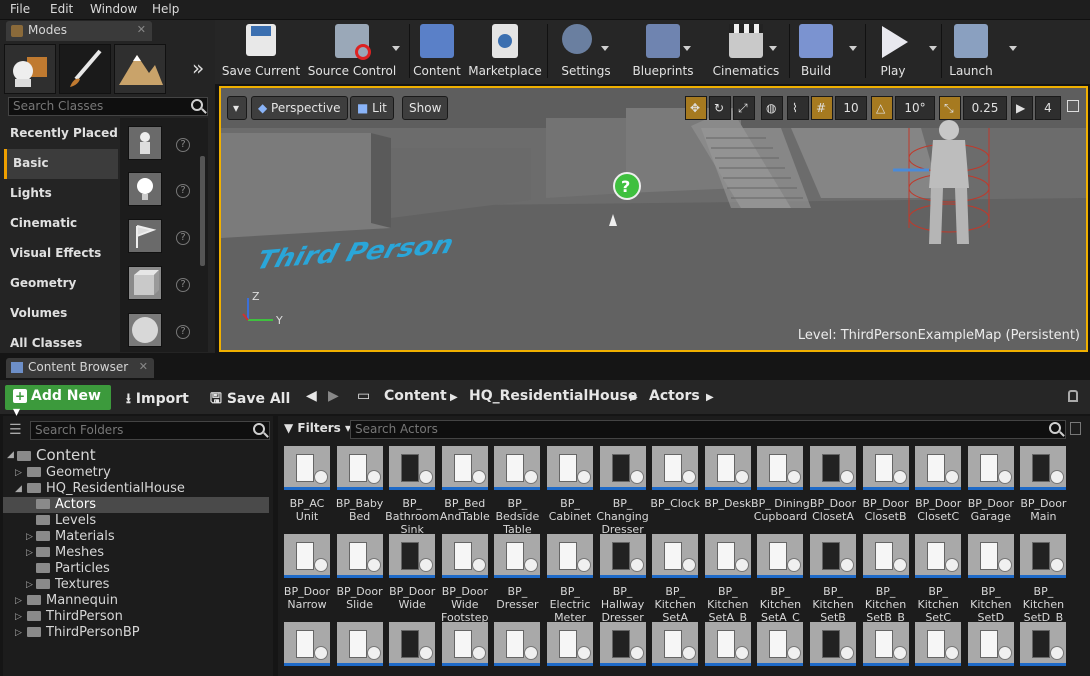  Describe the element at coordinates (708, 429) in the screenshot. I see `search-actors-input: Search Actors` at that location.